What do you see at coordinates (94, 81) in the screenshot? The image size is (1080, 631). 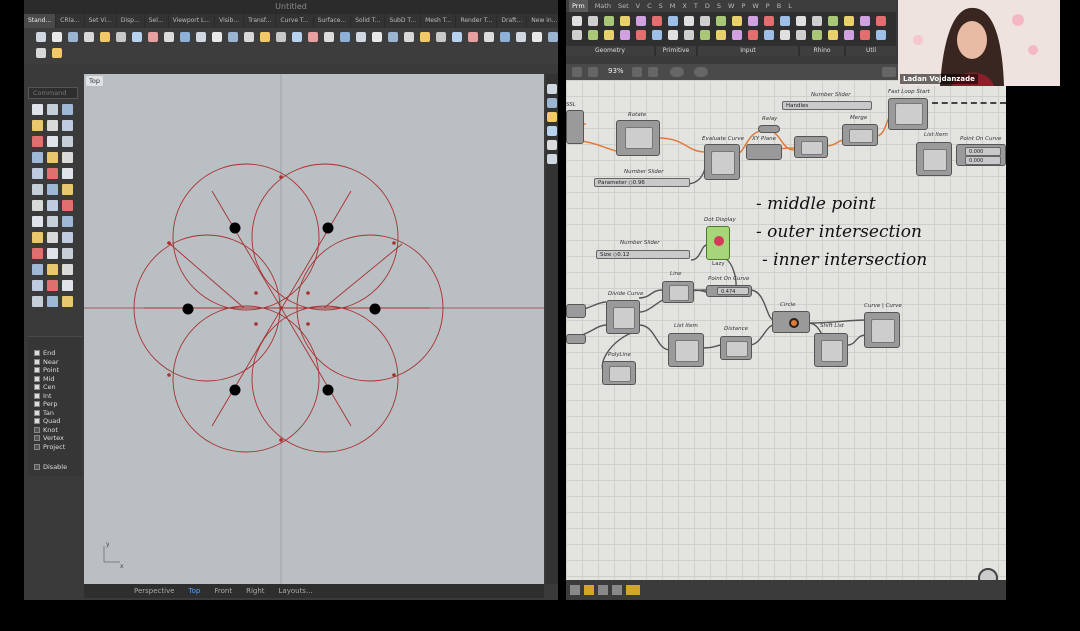 I see `viewport-label: Top` at bounding box center [94, 81].